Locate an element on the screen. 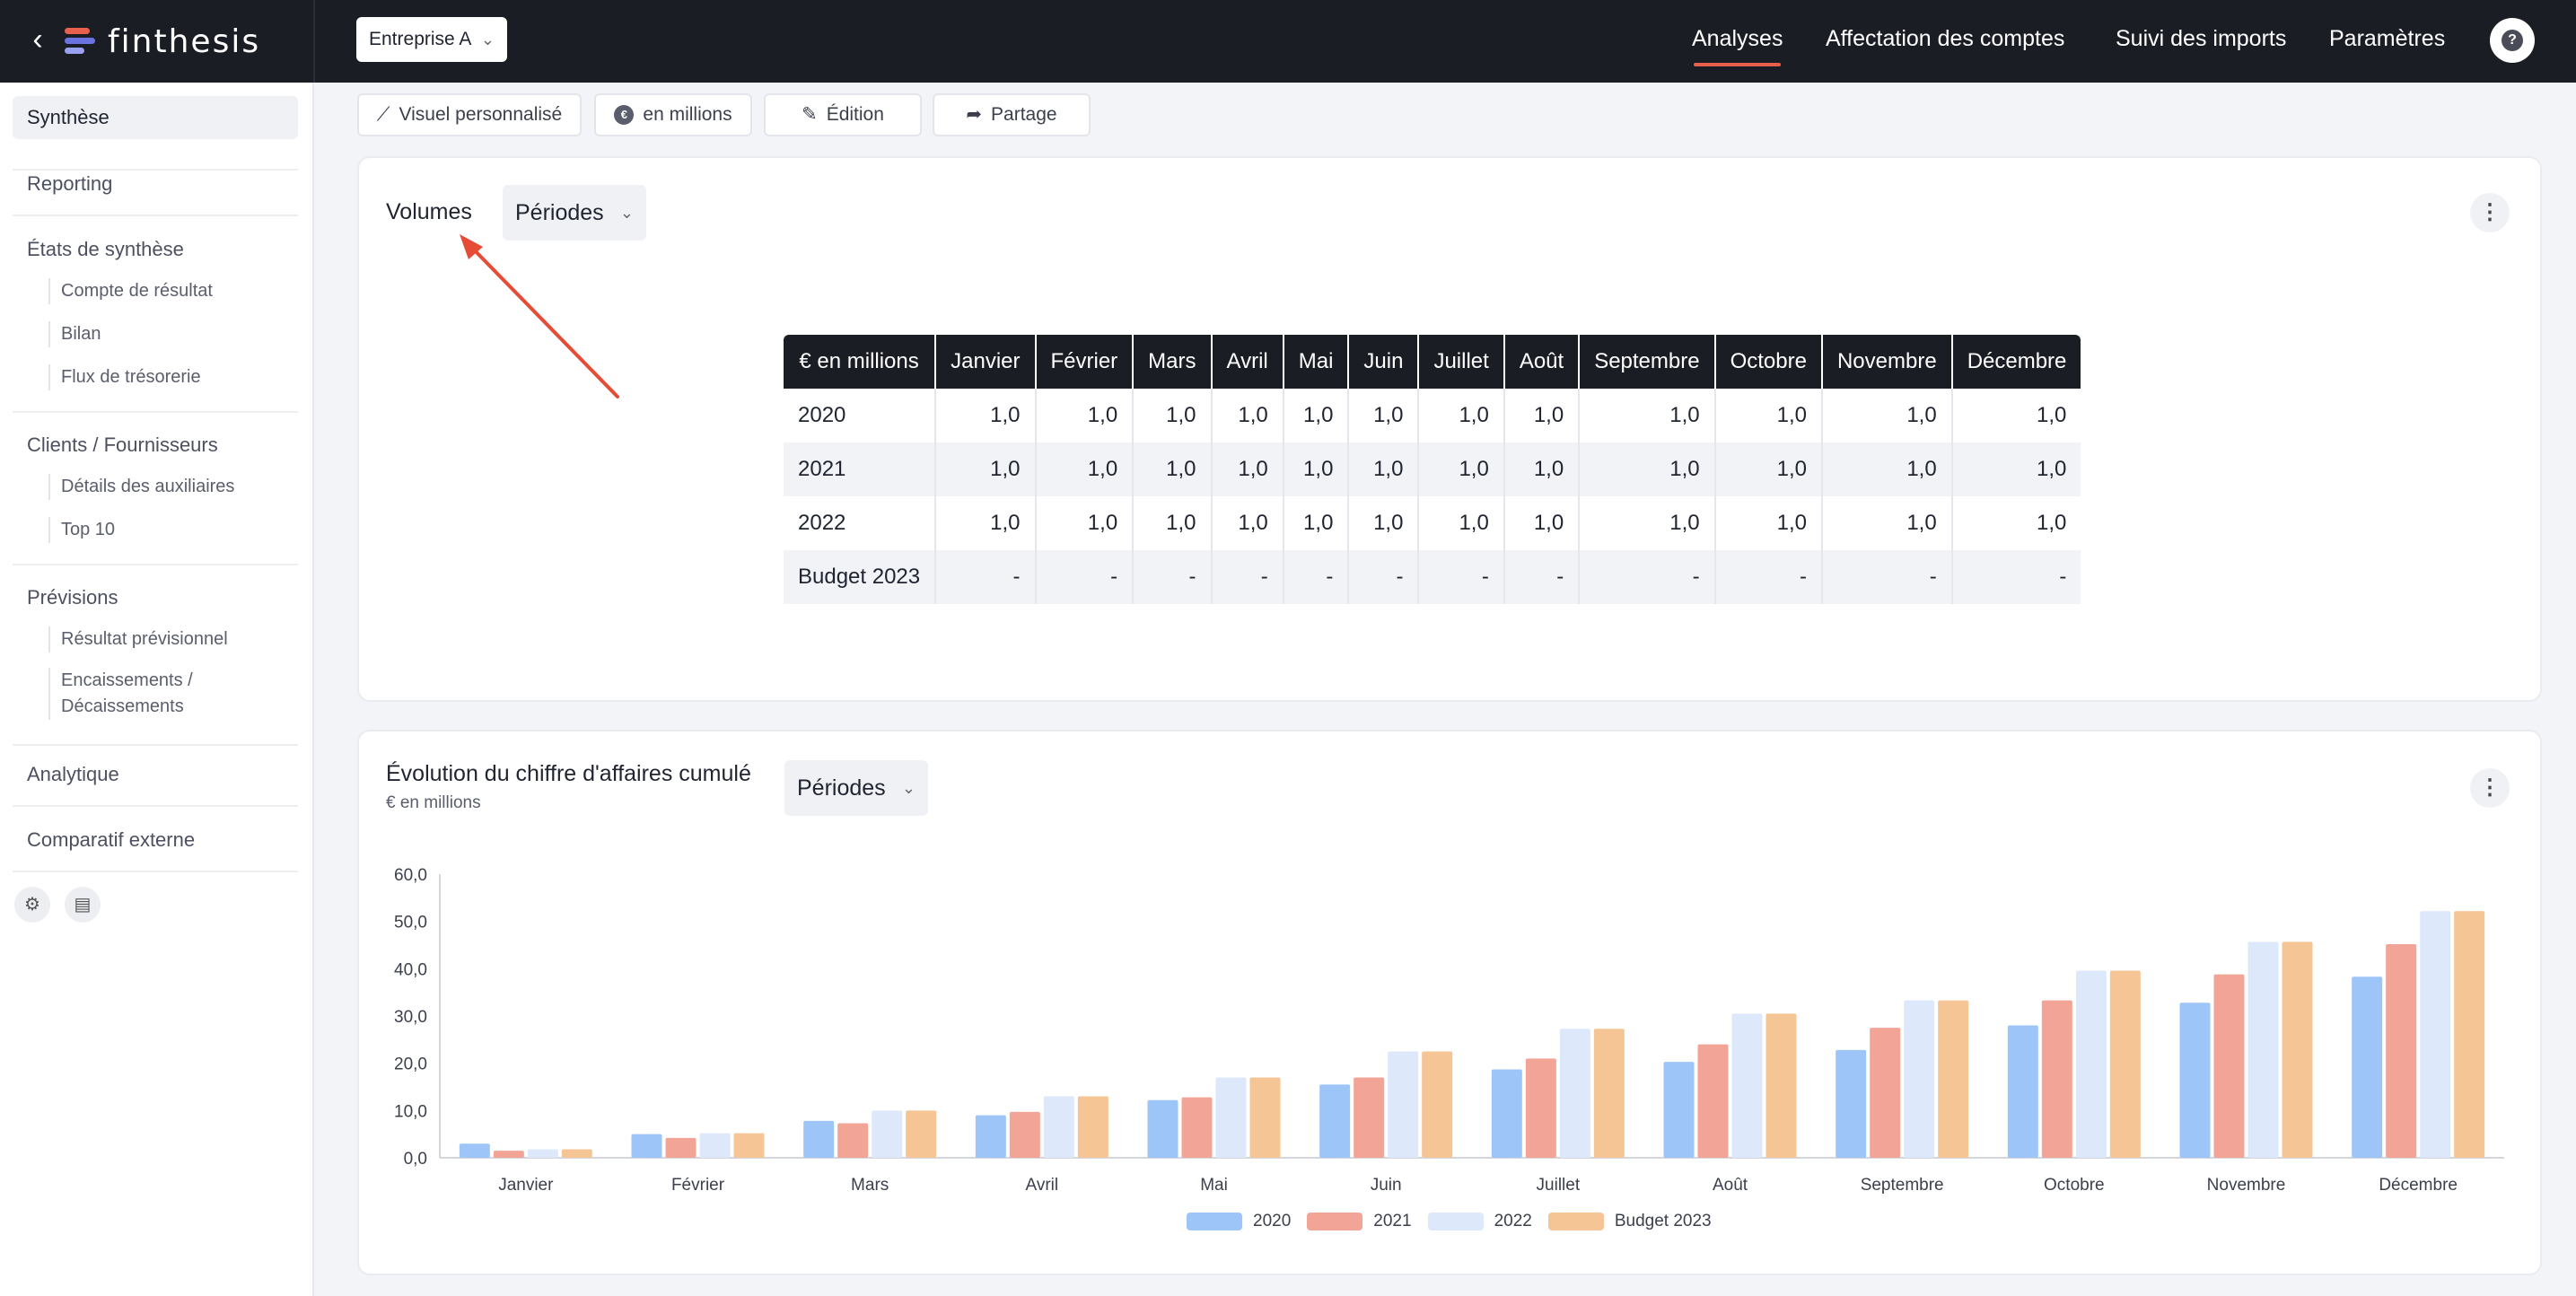 The width and height of the screenshot is (2576, 1296). partage-button: ➦ Partage is located at coordinates (1012, 114).